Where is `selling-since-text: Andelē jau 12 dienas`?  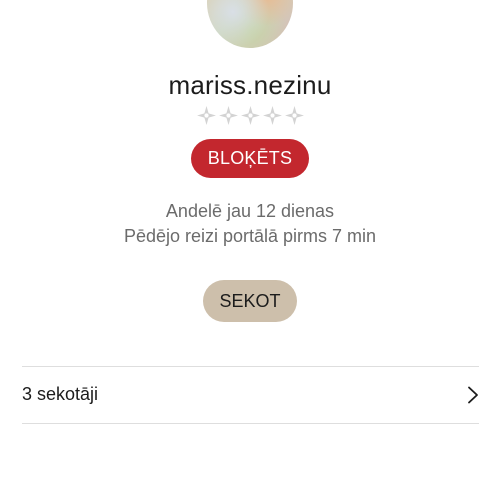
selling-since-text: Andelē jau 12 dienas is located at coordinates (250, 211).